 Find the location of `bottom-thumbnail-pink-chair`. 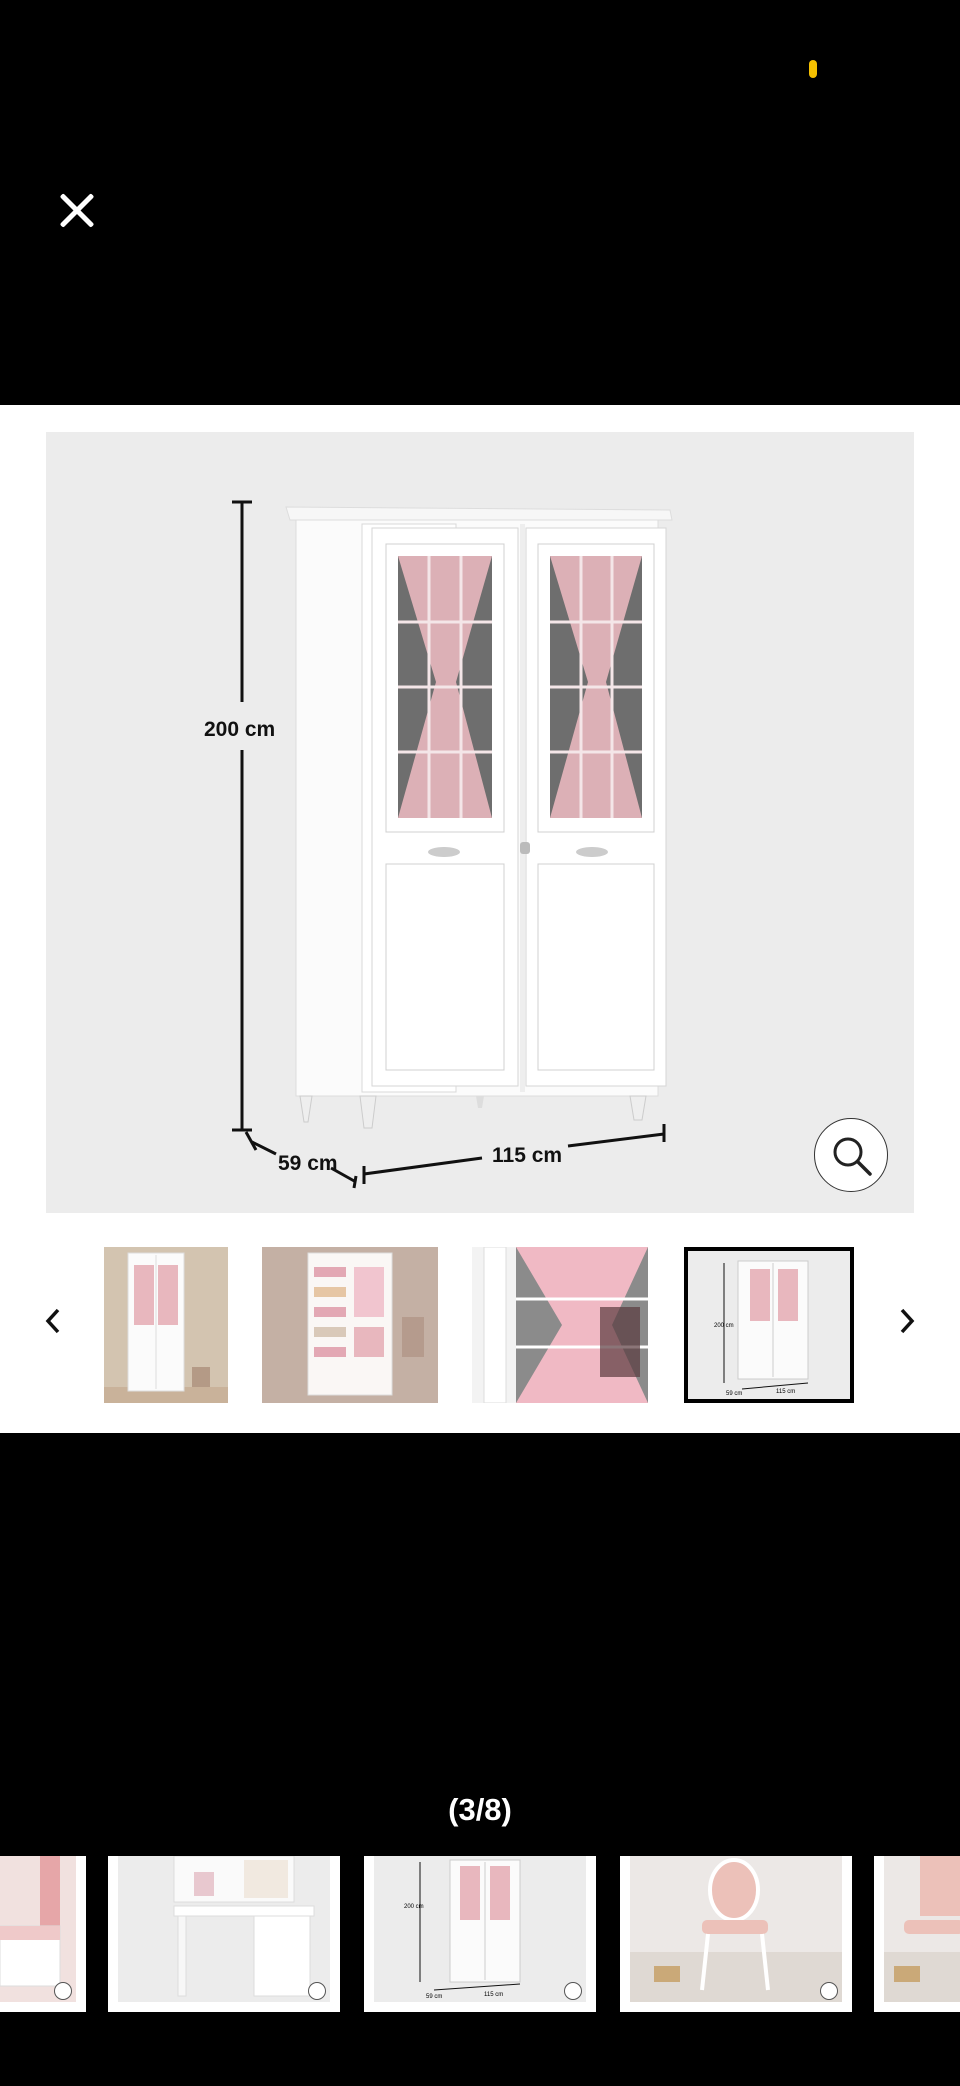

bottom-thumbnail-pink-chair is located at coordinates (736, 1934).